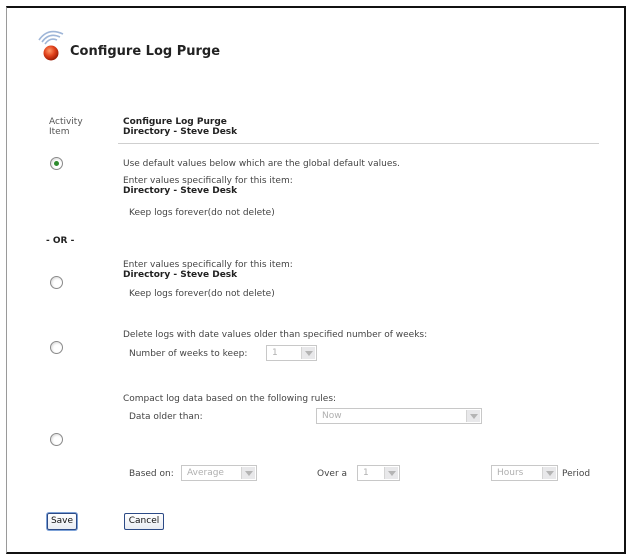 The height and width of the screenshot is (554, 626). Describe the element at coordinates (510, 473) in the screenshot. I see `period-unit-select-value: Hours` at that location.